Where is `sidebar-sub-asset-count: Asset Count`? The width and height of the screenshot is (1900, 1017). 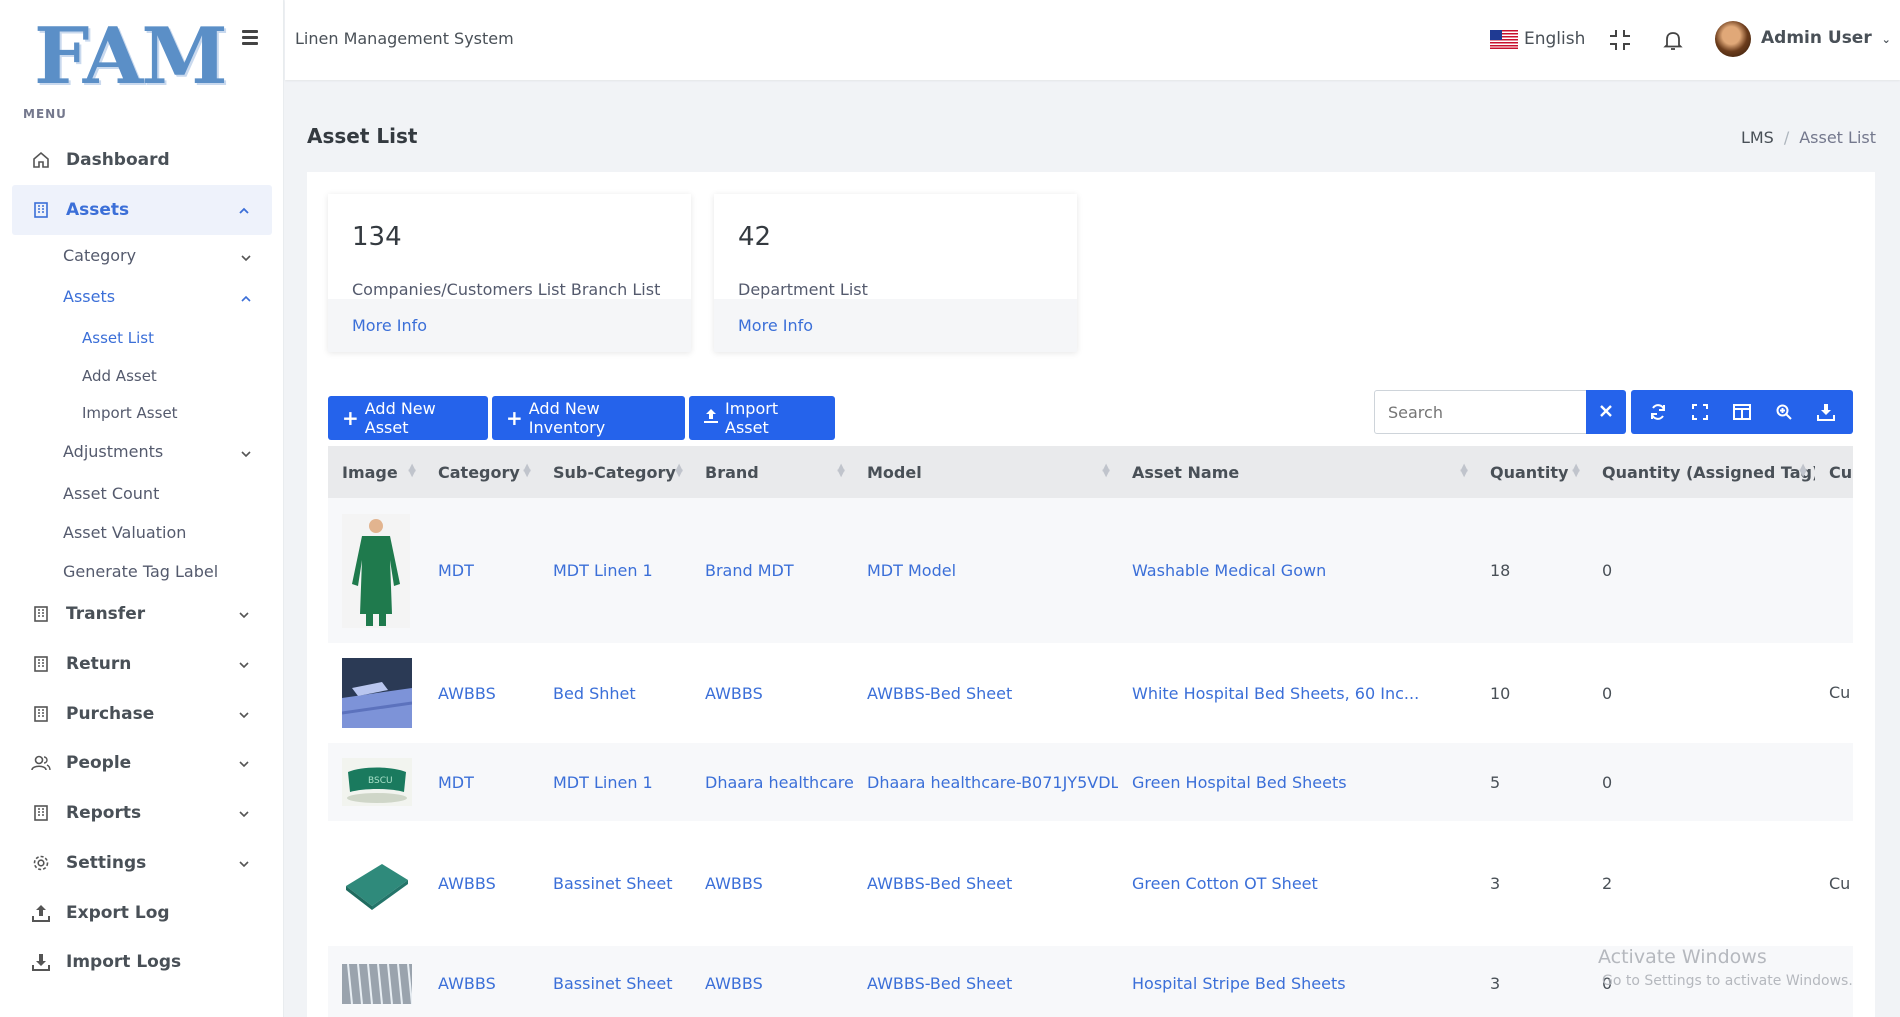
sidebar-sub-asset-count: Asset Count is located at coordinates (111, 493).